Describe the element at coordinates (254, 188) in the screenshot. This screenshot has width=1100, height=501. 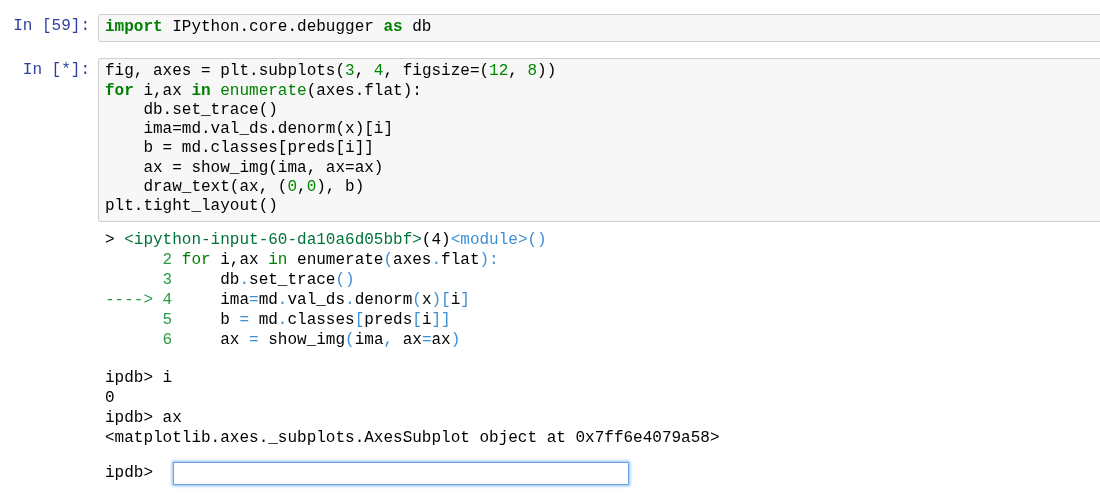
I see `code-line: draw_text(ax, (0,0), b)` at that location.